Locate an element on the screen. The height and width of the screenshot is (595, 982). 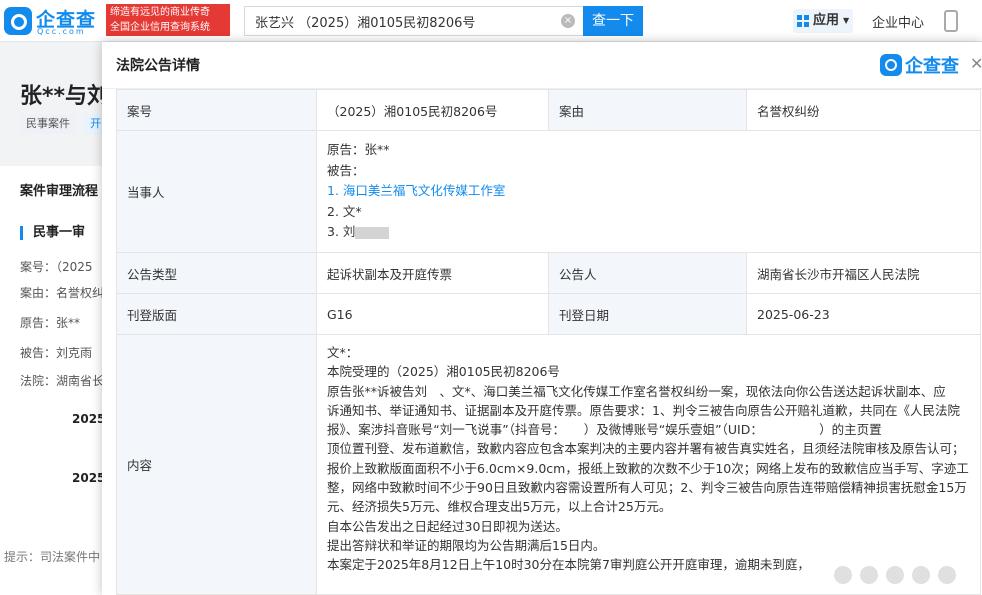
brand-logo: 企查查 Qcc.com is located at coordinates (54, 21).